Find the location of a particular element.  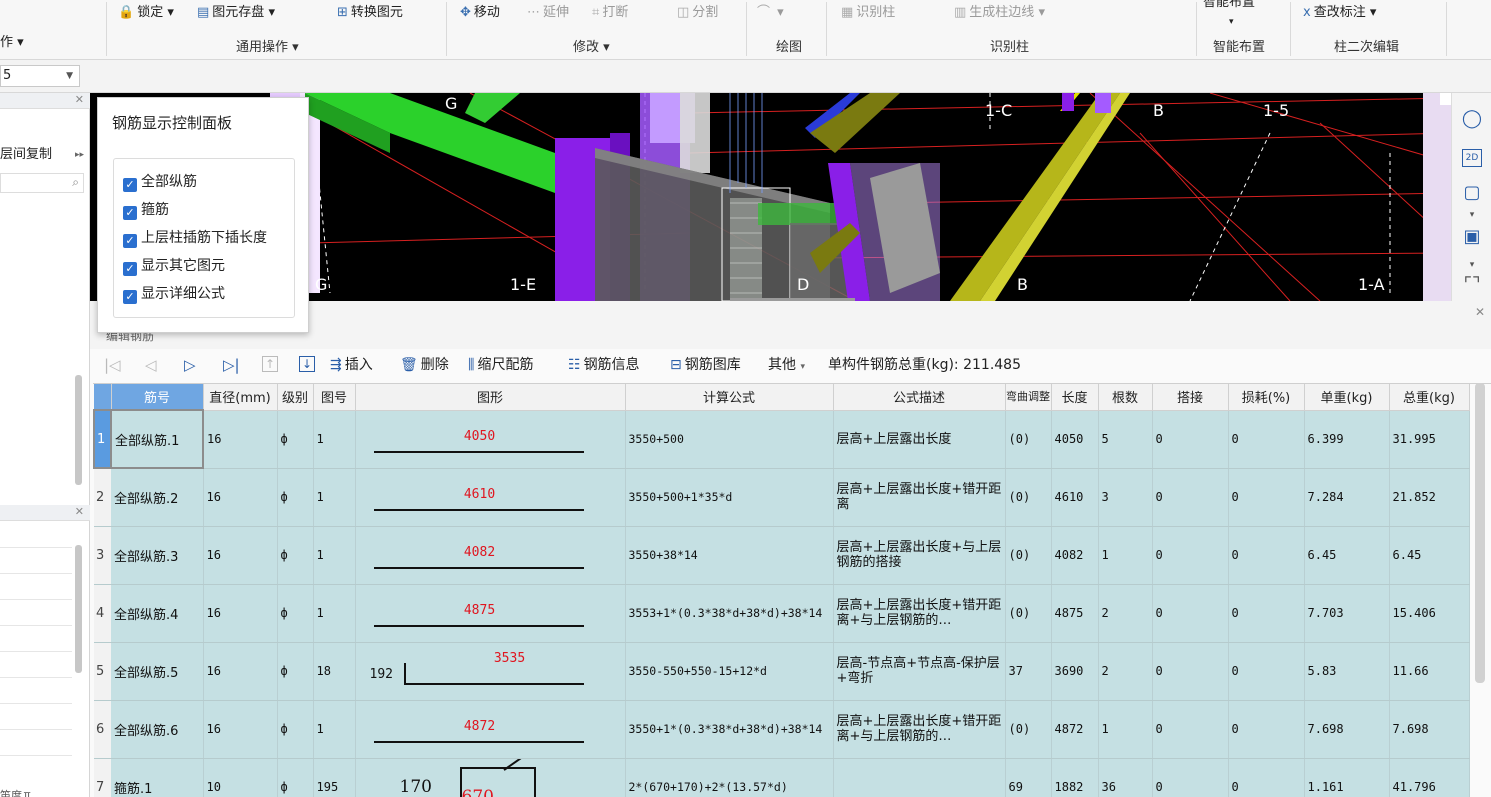

save-element-button: ▤ 图元存盘 ▾ is located at coordinates (236, 13).